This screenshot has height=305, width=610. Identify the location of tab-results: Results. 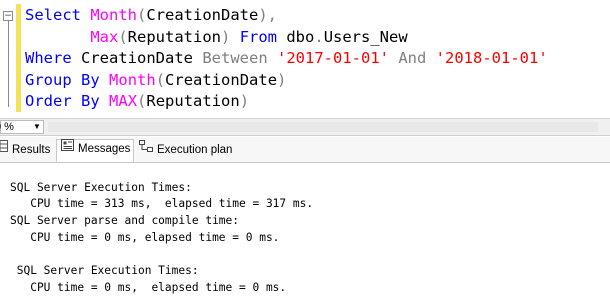
(25, 150).